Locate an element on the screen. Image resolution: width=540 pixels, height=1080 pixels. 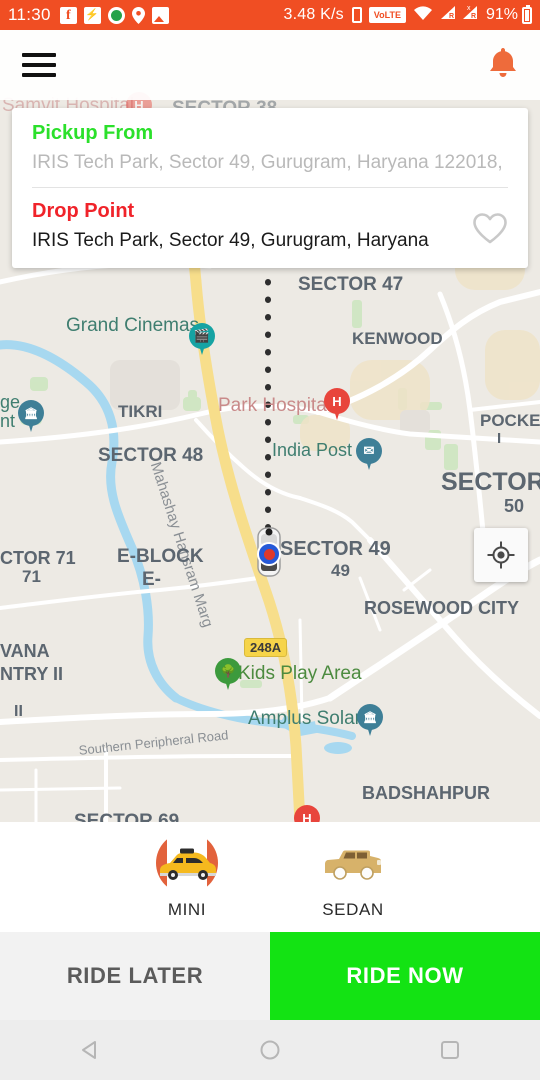
ride-now-button: RIDE NOW is located at coordinates (405, 976).